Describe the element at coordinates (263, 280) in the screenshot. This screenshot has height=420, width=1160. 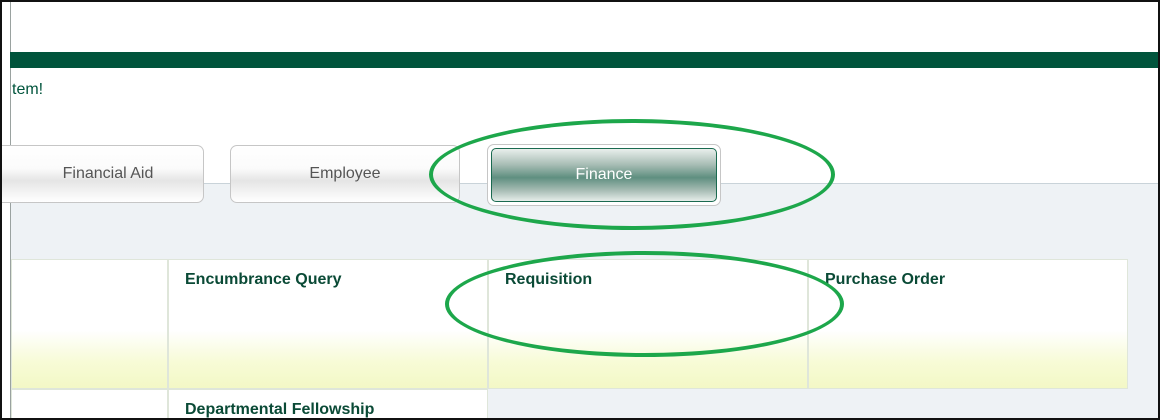
I see `card-title: Encumbrance Query` at that location.